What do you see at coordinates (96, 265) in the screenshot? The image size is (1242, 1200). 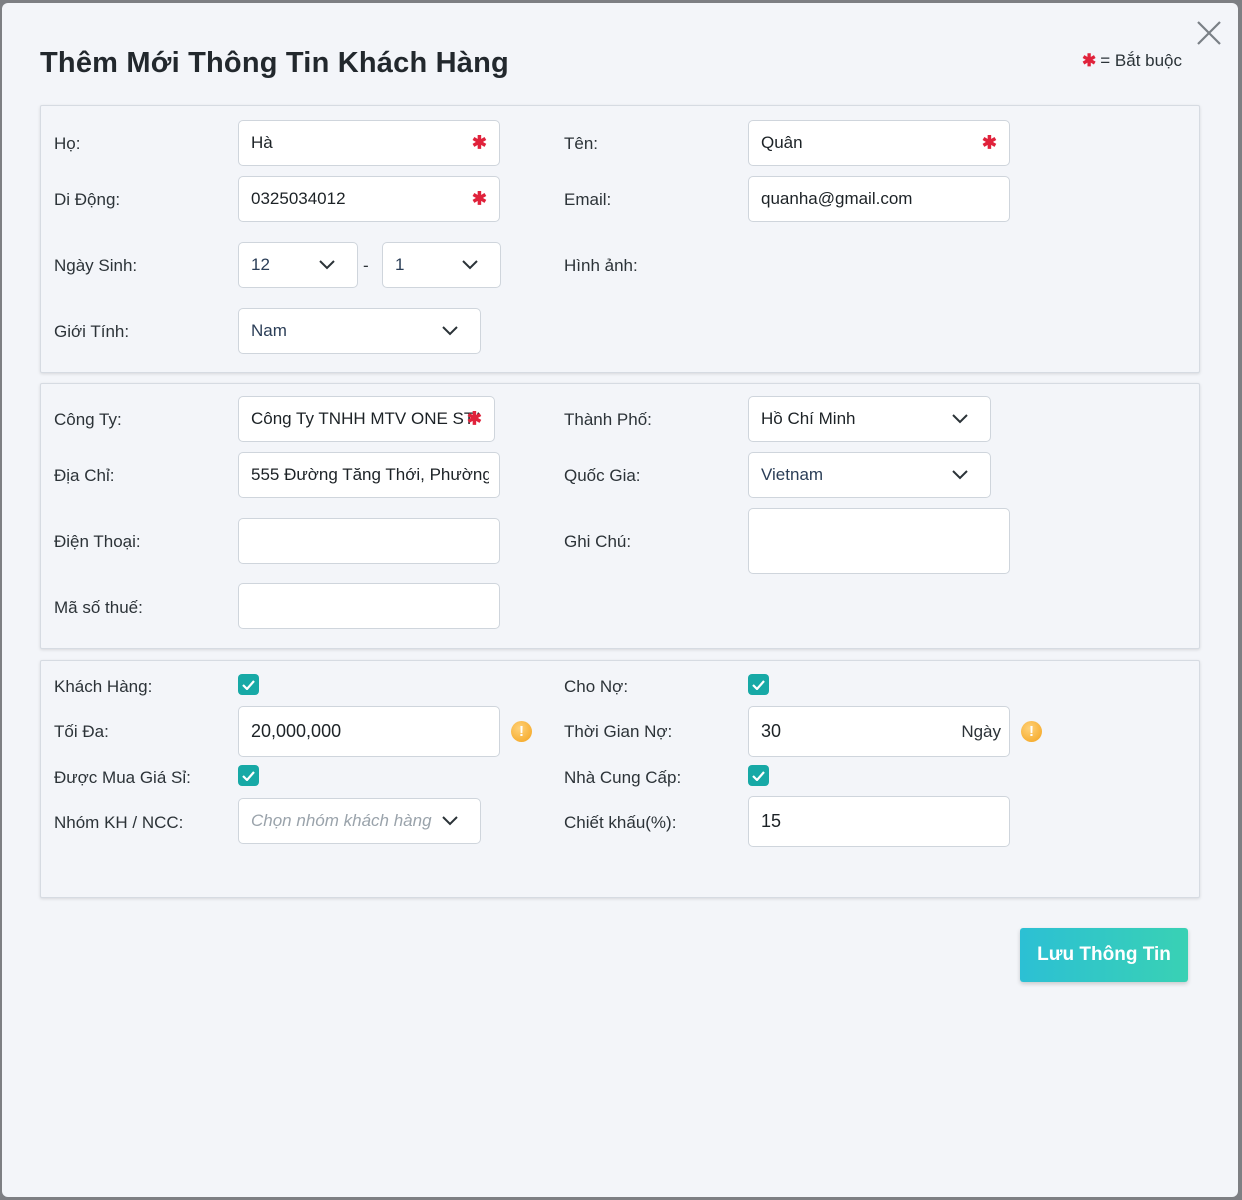 I see `ngaysinh-label: Ngày Sinh:` at bounding box center [96, 265].